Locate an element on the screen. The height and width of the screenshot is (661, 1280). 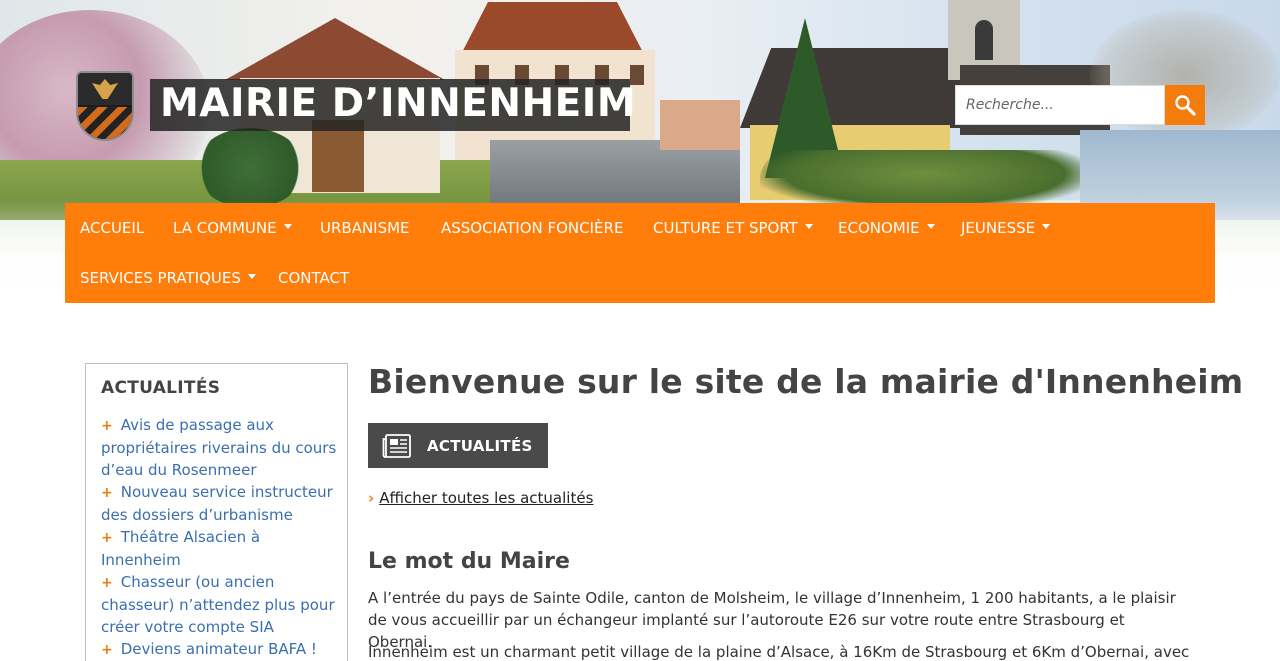
news-link: Théâtre Alsacien à Innenheim is located at coordinates (180, 548).